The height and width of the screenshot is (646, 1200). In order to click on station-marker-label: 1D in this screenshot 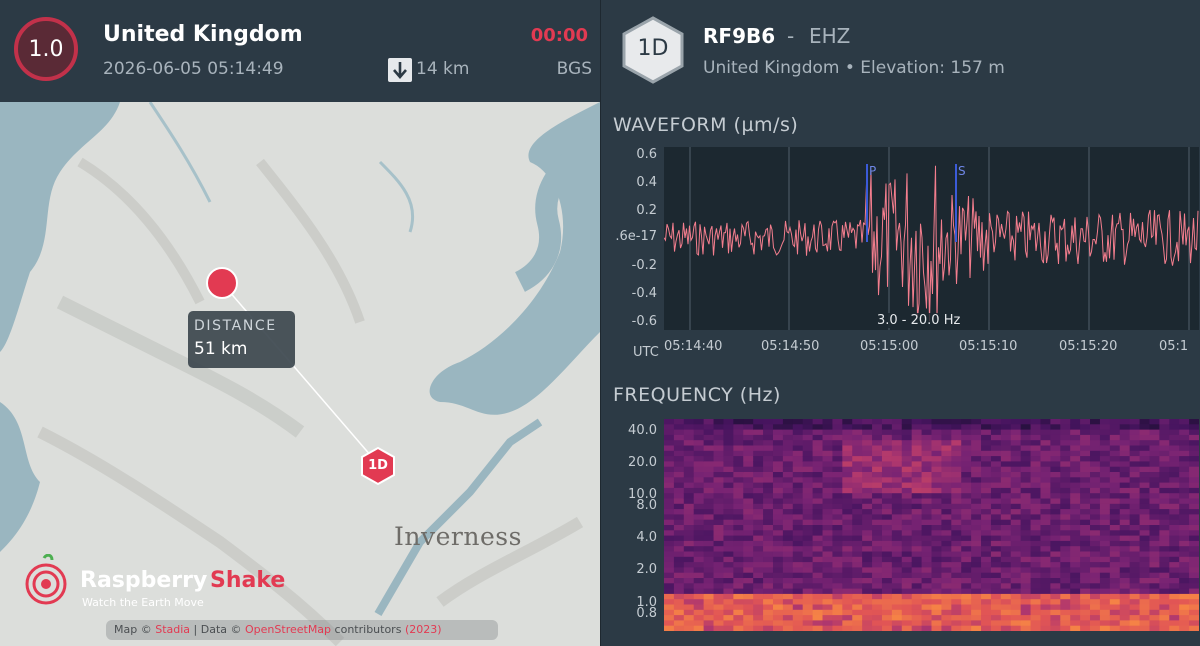, I will do `click(378, 465)`.